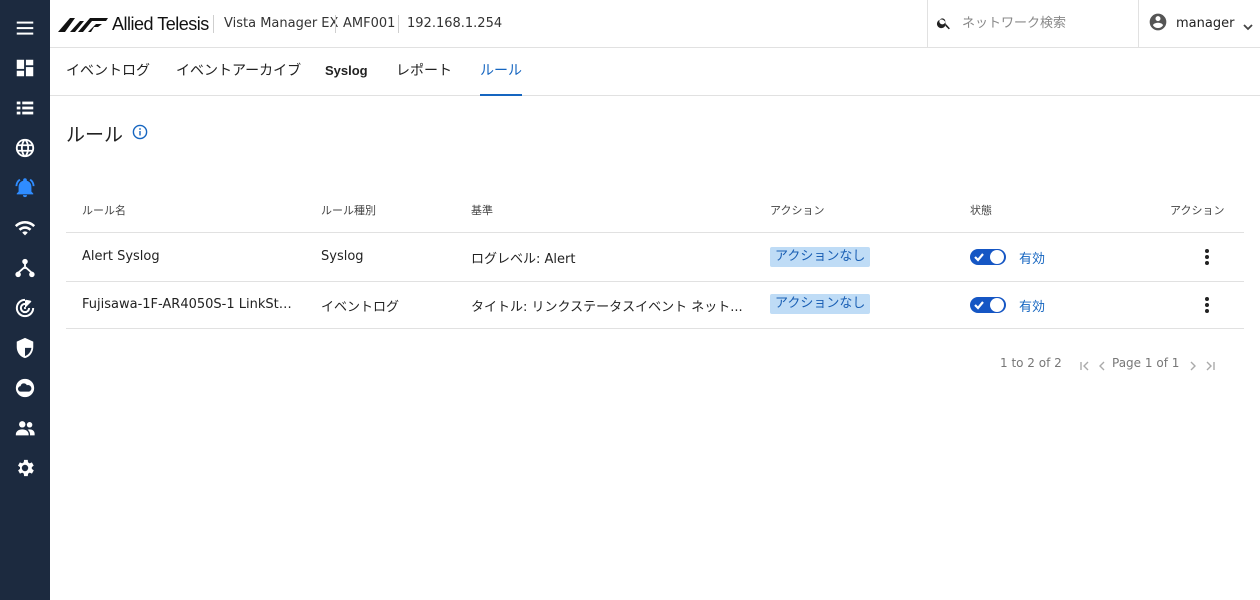 Image resolution: width=1260 pixels, height=600 pixels. I want to click on column-header-actions: アクション, so click(1197, 210).